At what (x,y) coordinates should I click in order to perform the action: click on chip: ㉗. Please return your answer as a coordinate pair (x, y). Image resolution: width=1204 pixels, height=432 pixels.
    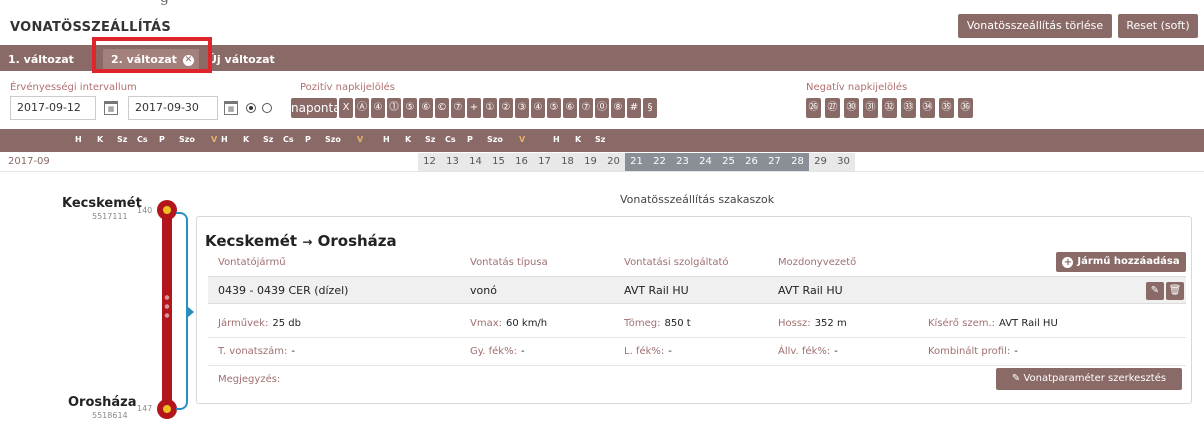
    Looking at the image, I should click on (832, 108).